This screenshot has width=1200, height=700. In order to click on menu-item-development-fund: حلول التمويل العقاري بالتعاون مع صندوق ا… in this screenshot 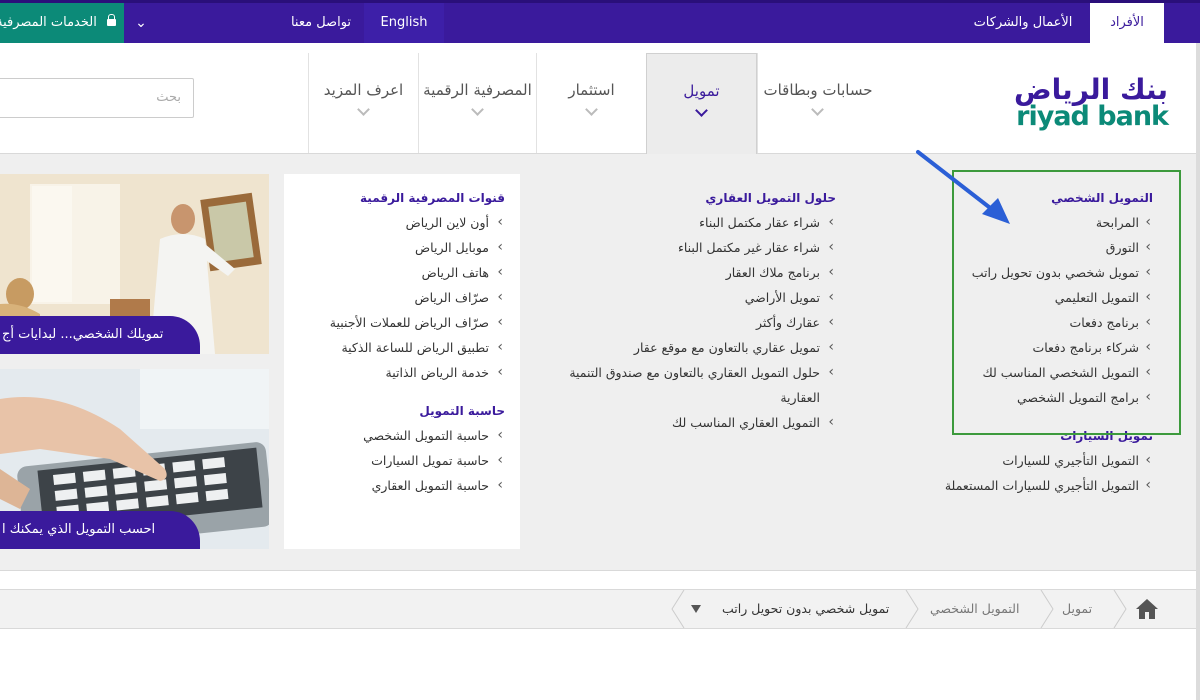, I will do `click(688, 372)`.